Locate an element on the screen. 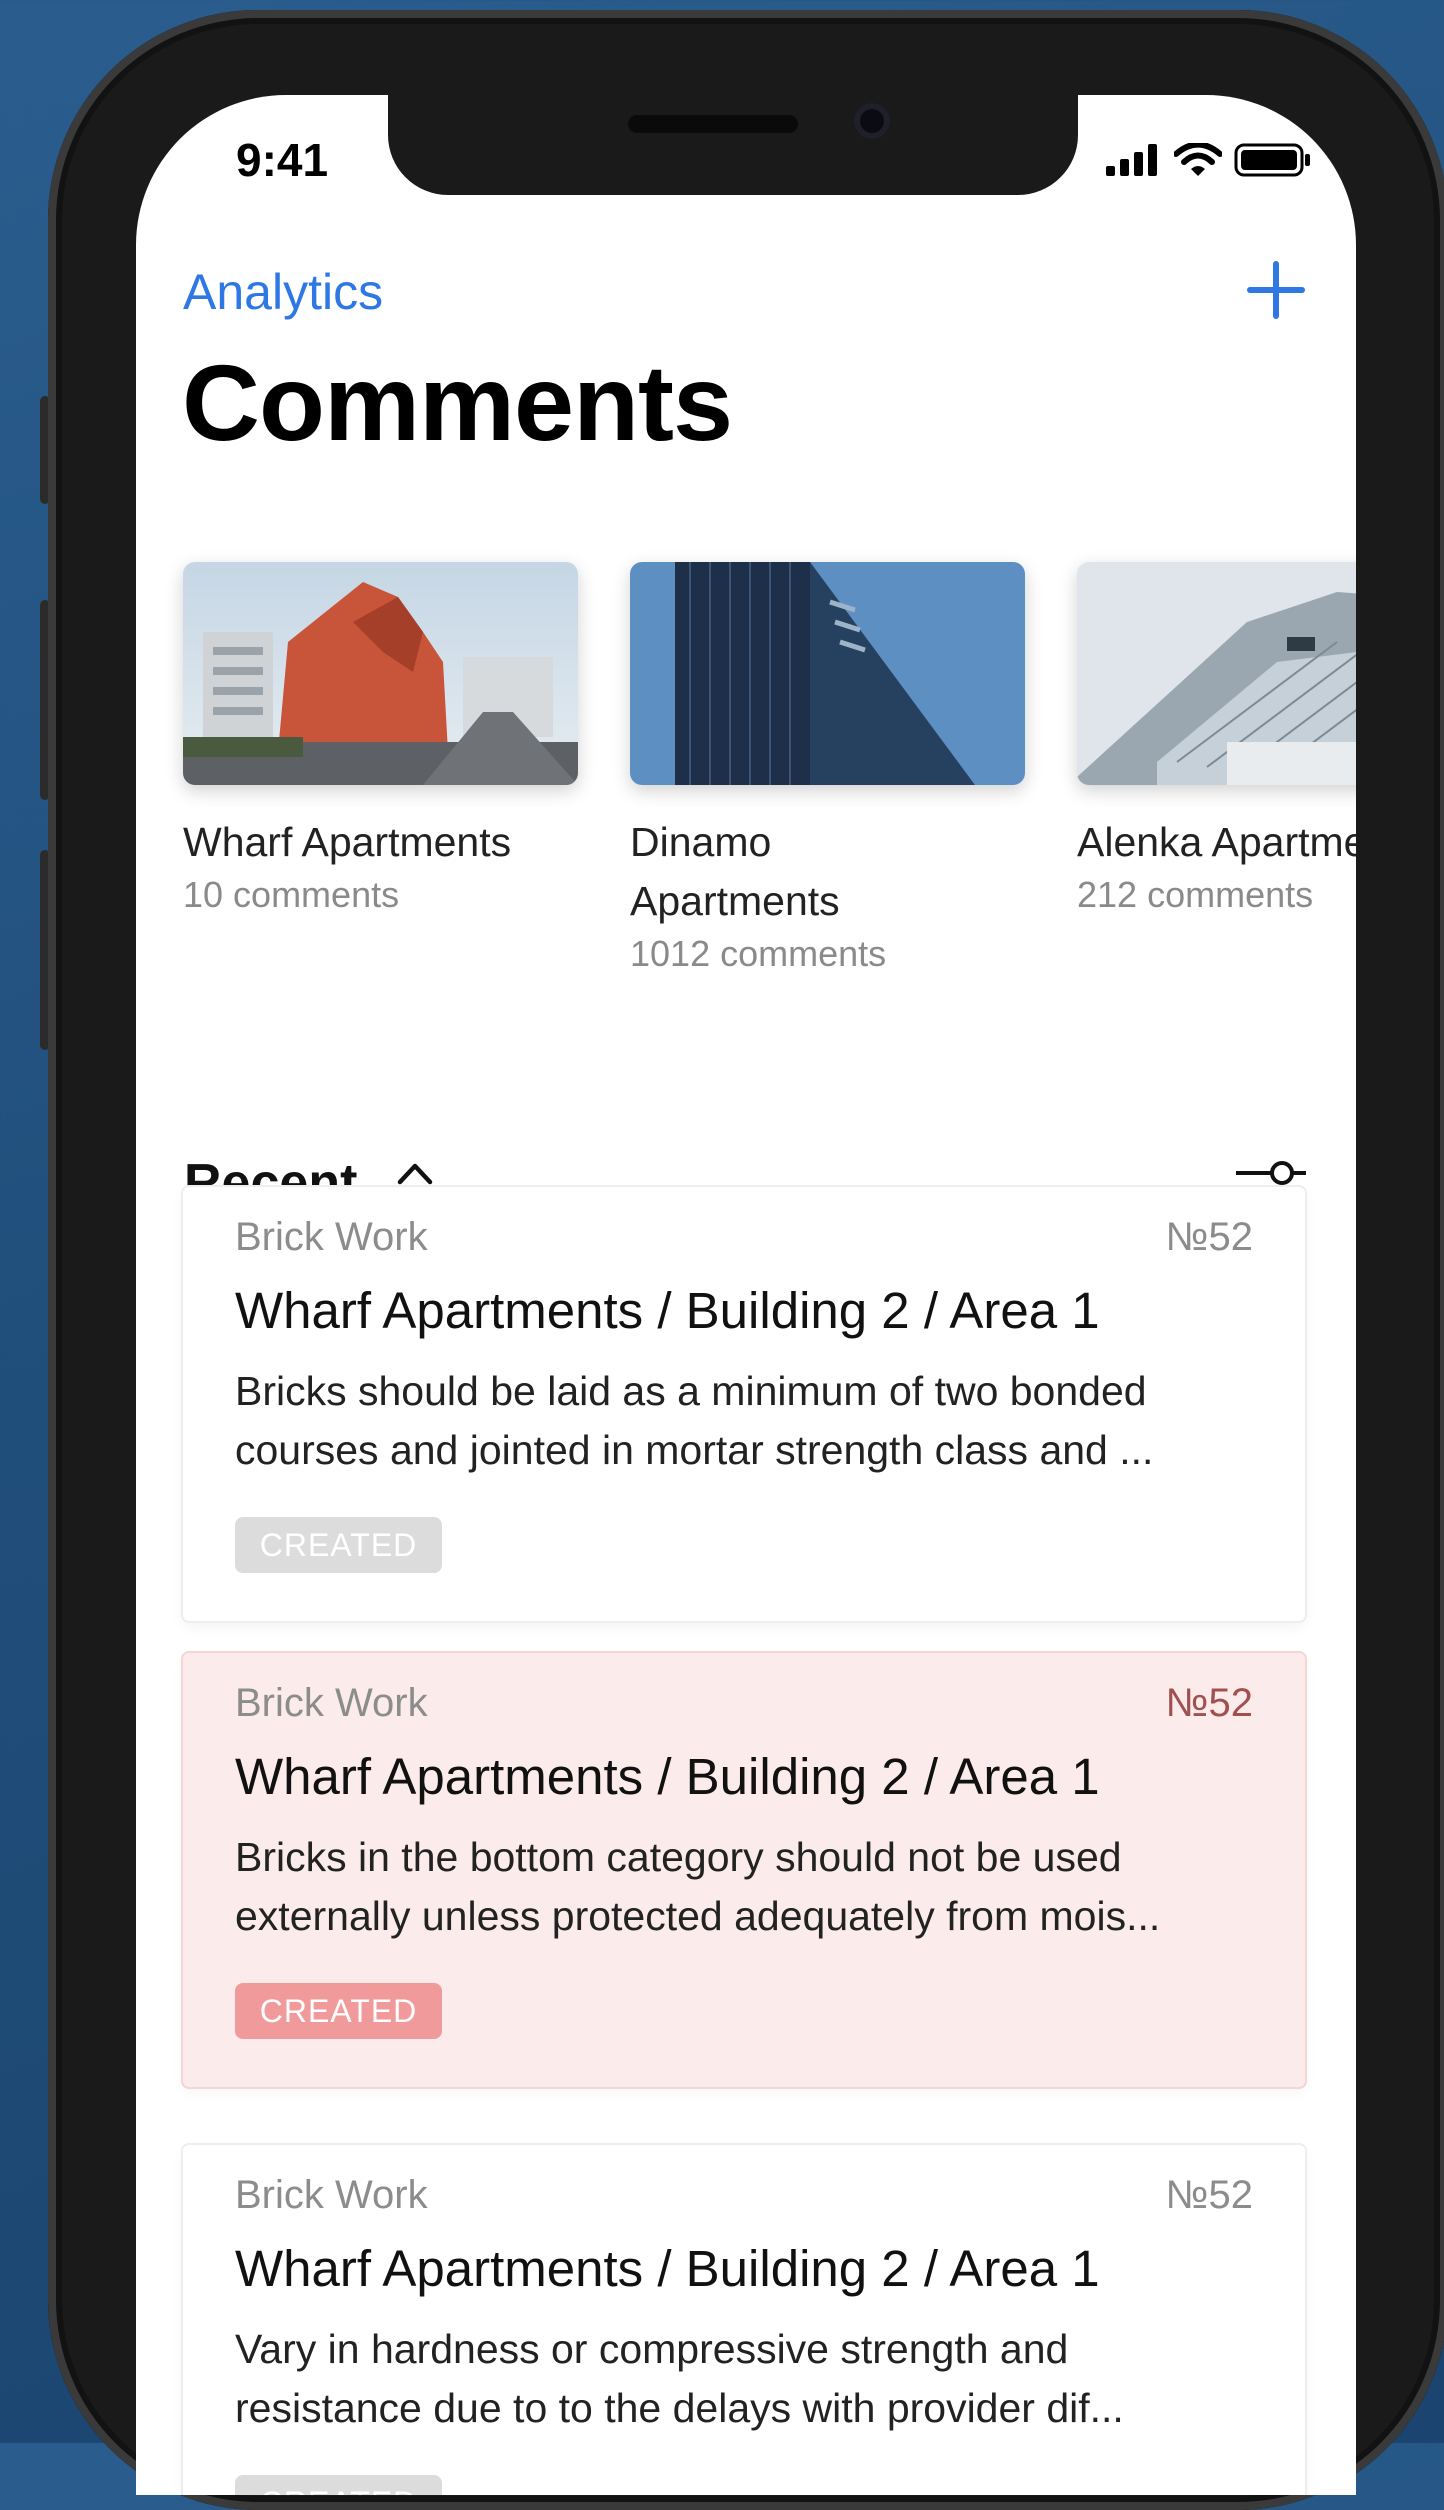 The image size is (1444, 2510). project-card: Wharf Apartments 10 comments is located at coordinates (380, 739).